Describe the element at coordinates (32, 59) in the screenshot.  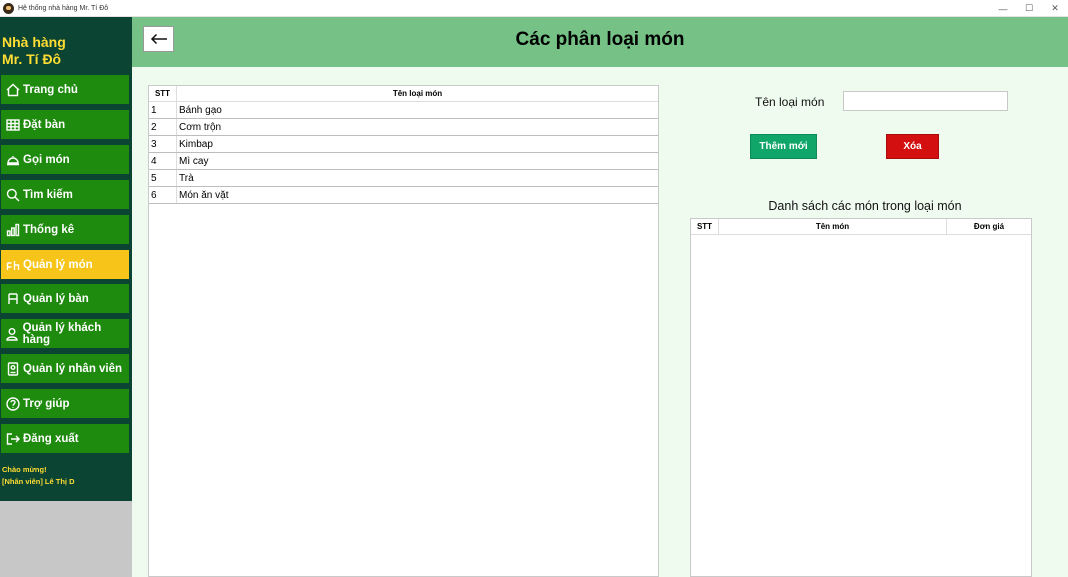
I see `brand-line-2: Mr. Tí Đô` at that location.